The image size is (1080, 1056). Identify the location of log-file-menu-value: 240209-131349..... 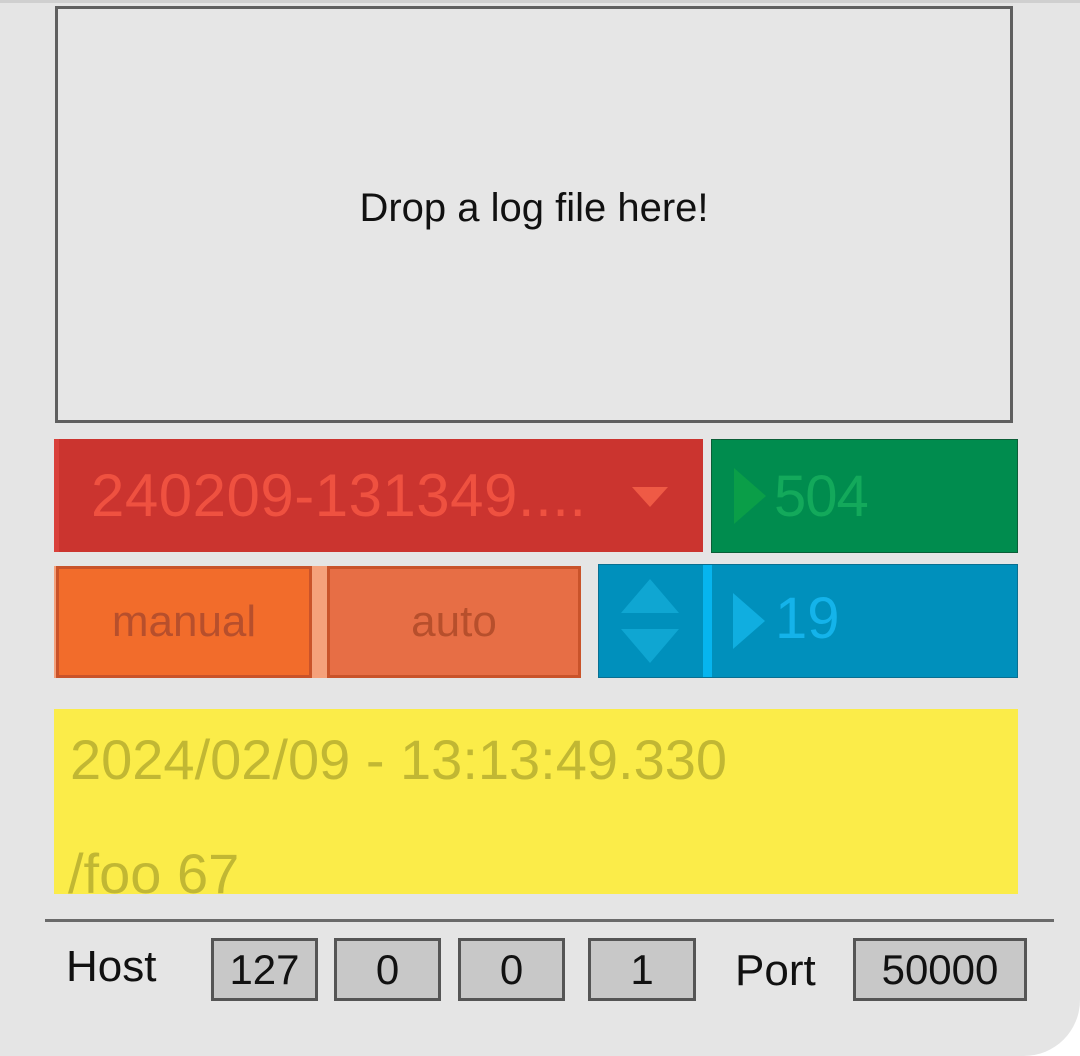
(339, 495).